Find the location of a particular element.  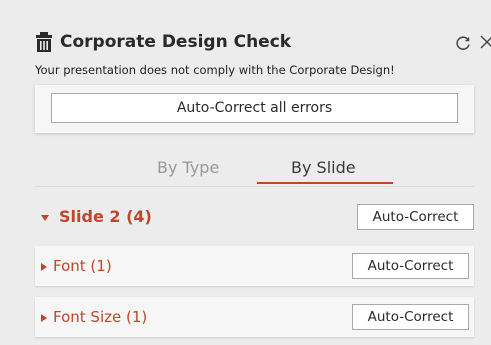

slide-autocorrect-button: Auto-Correct is located at coordinates (415, 217).